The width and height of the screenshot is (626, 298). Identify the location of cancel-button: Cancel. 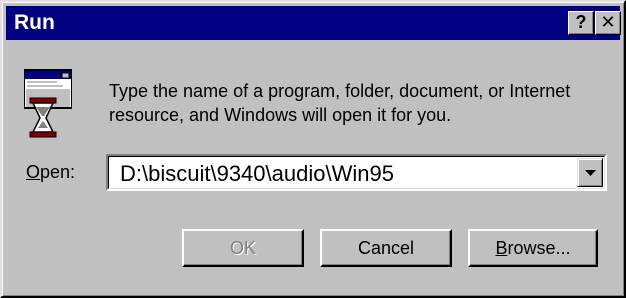
(386, 248).